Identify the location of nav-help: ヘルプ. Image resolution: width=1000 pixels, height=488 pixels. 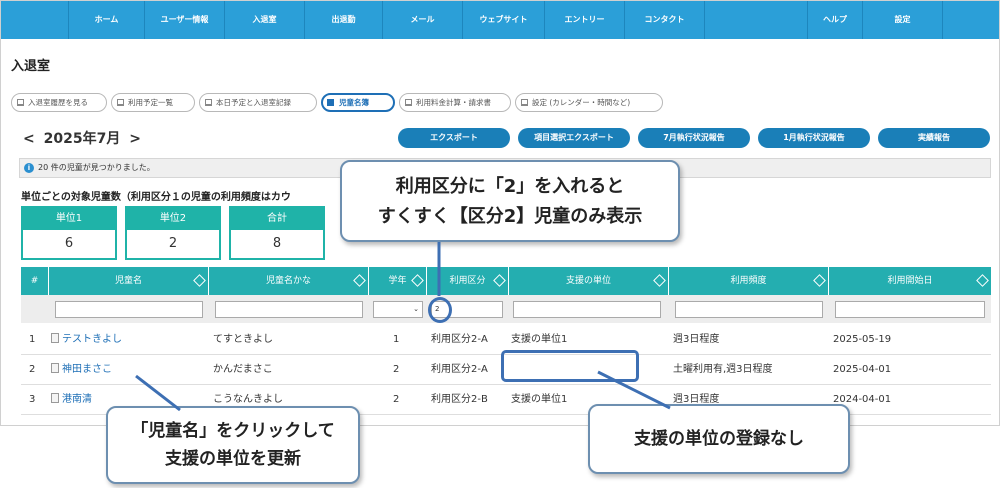
(835, 20).